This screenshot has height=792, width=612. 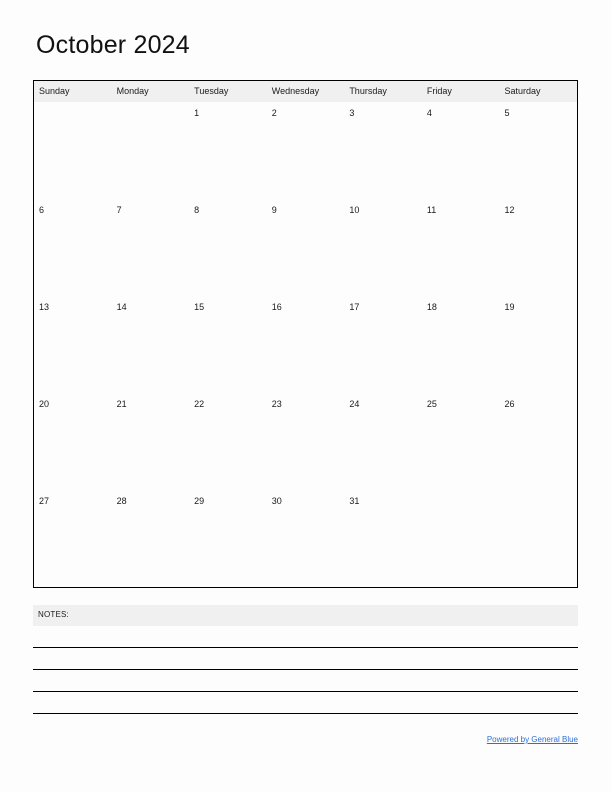 What do you see at coordinates (383, 538) in the screenshot?
I see `day-cell: 31` at bounding box center [383, 538].